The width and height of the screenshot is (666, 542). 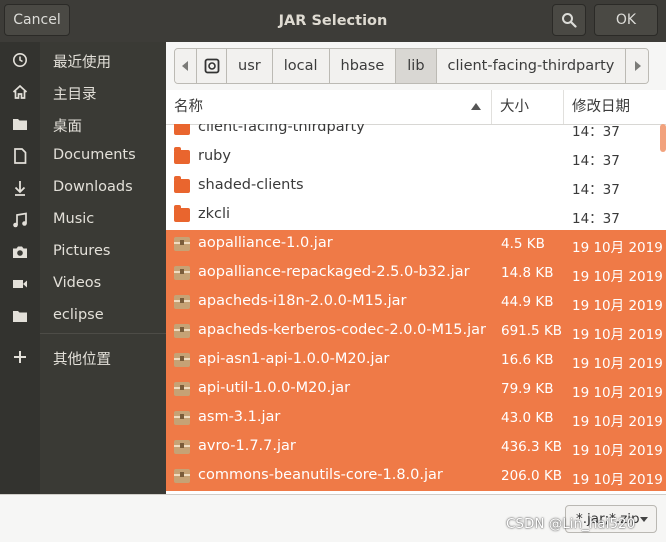 What do you see at coordinates (615, 107) in the screenshot?
I see `column-header-modified: 修改日期` at bounding box center [615, 107].